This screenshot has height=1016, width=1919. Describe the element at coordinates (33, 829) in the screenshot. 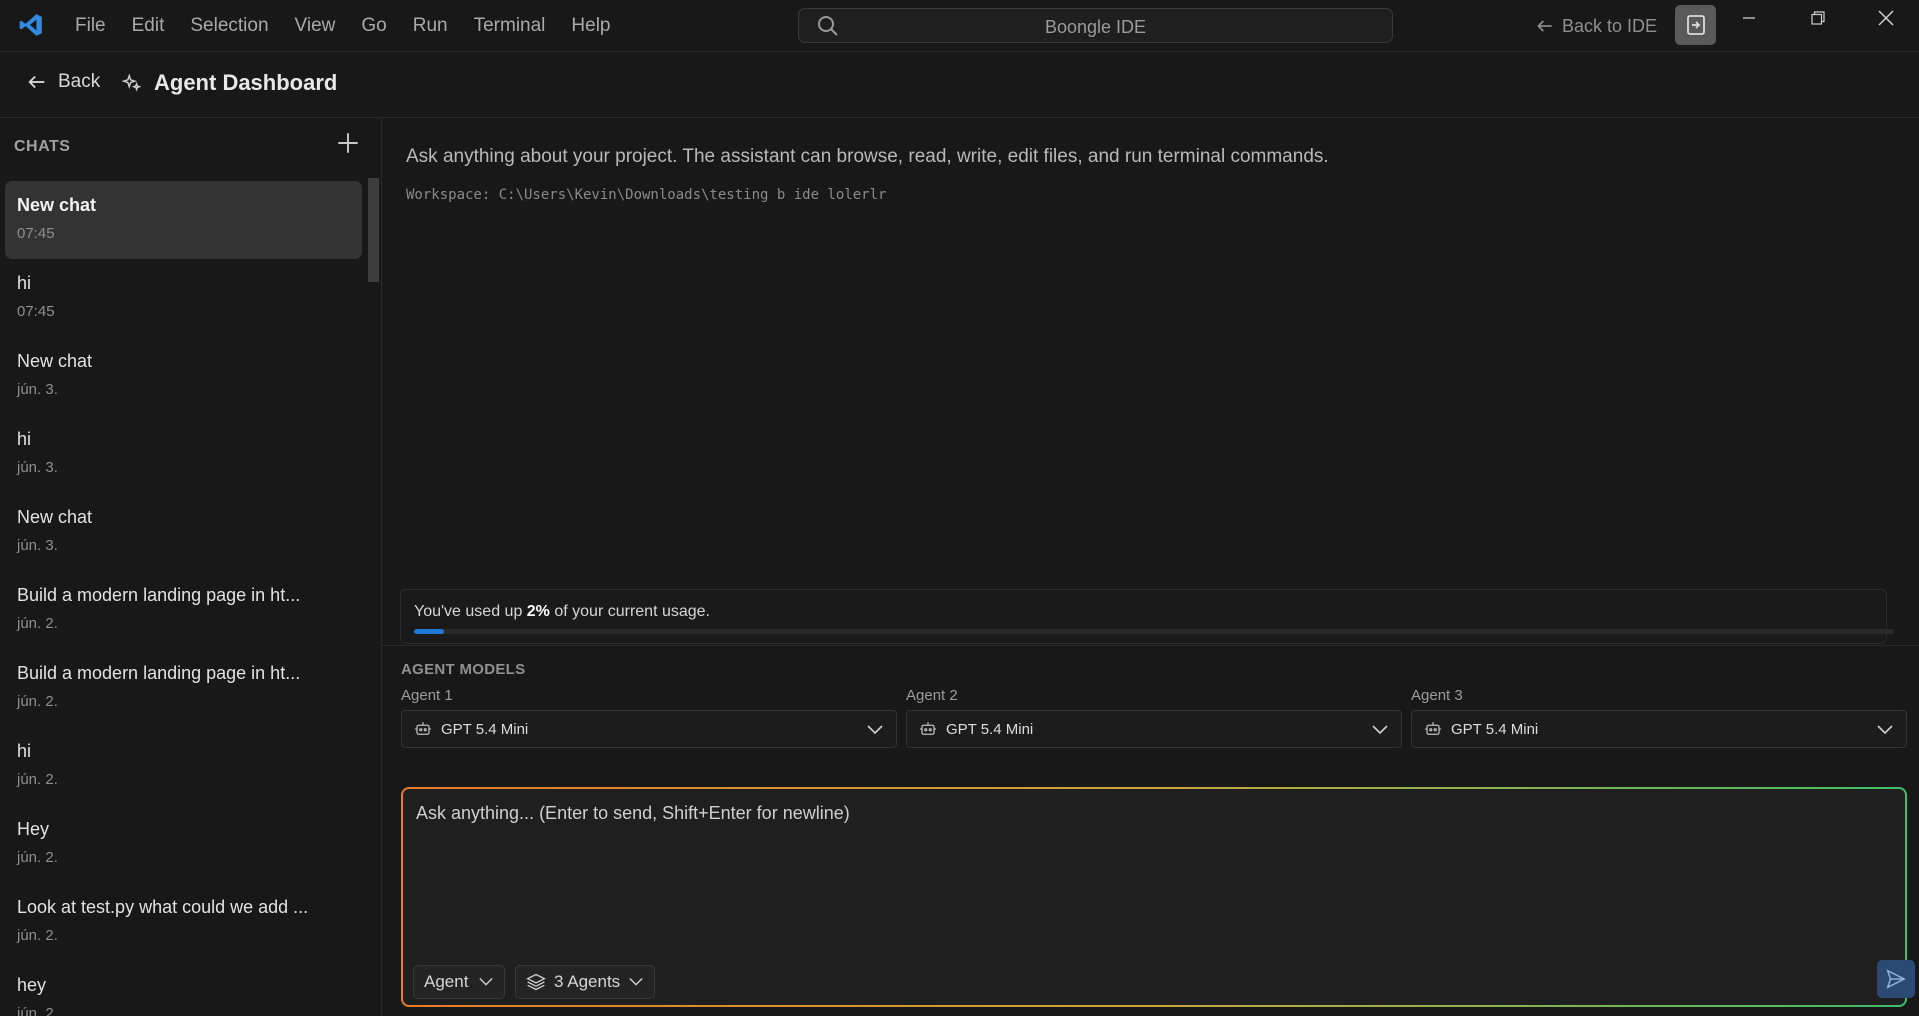

I see `chat-title: Hey` at that location.